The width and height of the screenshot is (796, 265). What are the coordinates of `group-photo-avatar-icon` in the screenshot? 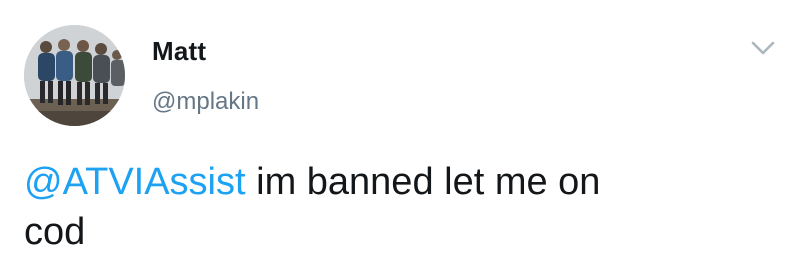 It's located at (74, 75).